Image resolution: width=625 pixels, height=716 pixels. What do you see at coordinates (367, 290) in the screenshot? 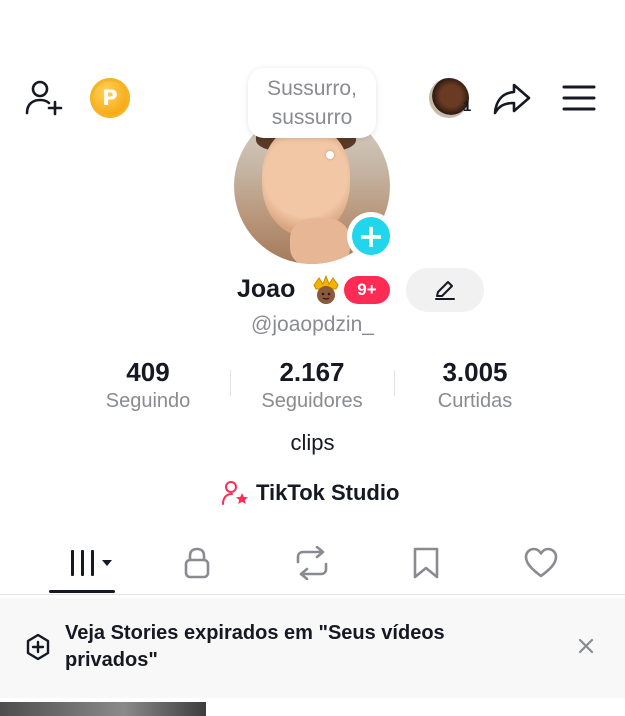
I see `notification-badge: 9+` at bounding box center [367, 290].